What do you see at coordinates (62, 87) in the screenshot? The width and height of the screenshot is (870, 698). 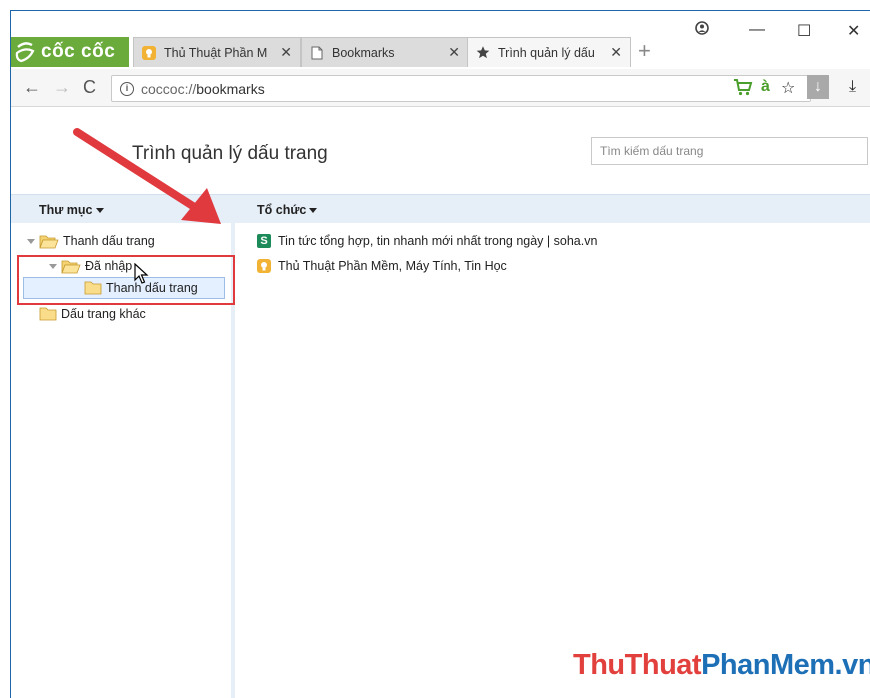 I see `forward-button: →` at bounding box center [62, 87].